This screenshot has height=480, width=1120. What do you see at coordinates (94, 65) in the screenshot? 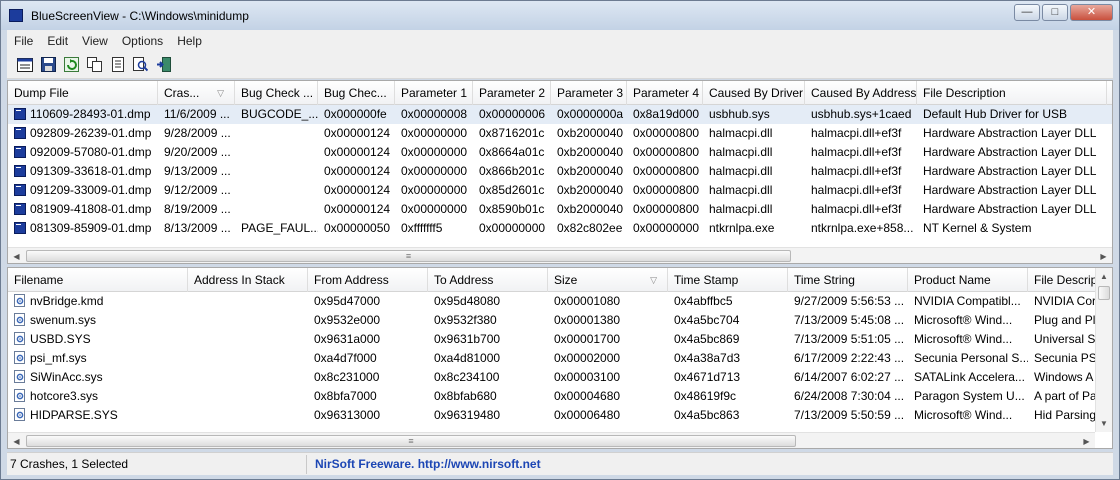
I see `copy-icon` at bounding box center [94, 65].